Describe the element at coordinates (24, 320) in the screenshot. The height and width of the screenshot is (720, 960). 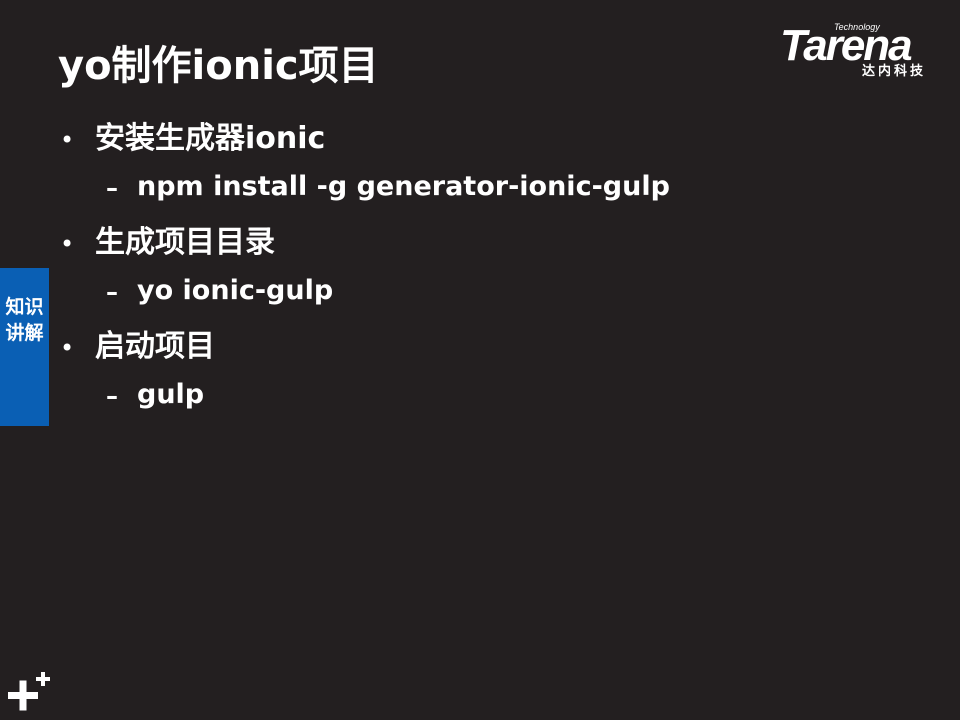
I see `section-tab-label: 知识讲解` at that location.